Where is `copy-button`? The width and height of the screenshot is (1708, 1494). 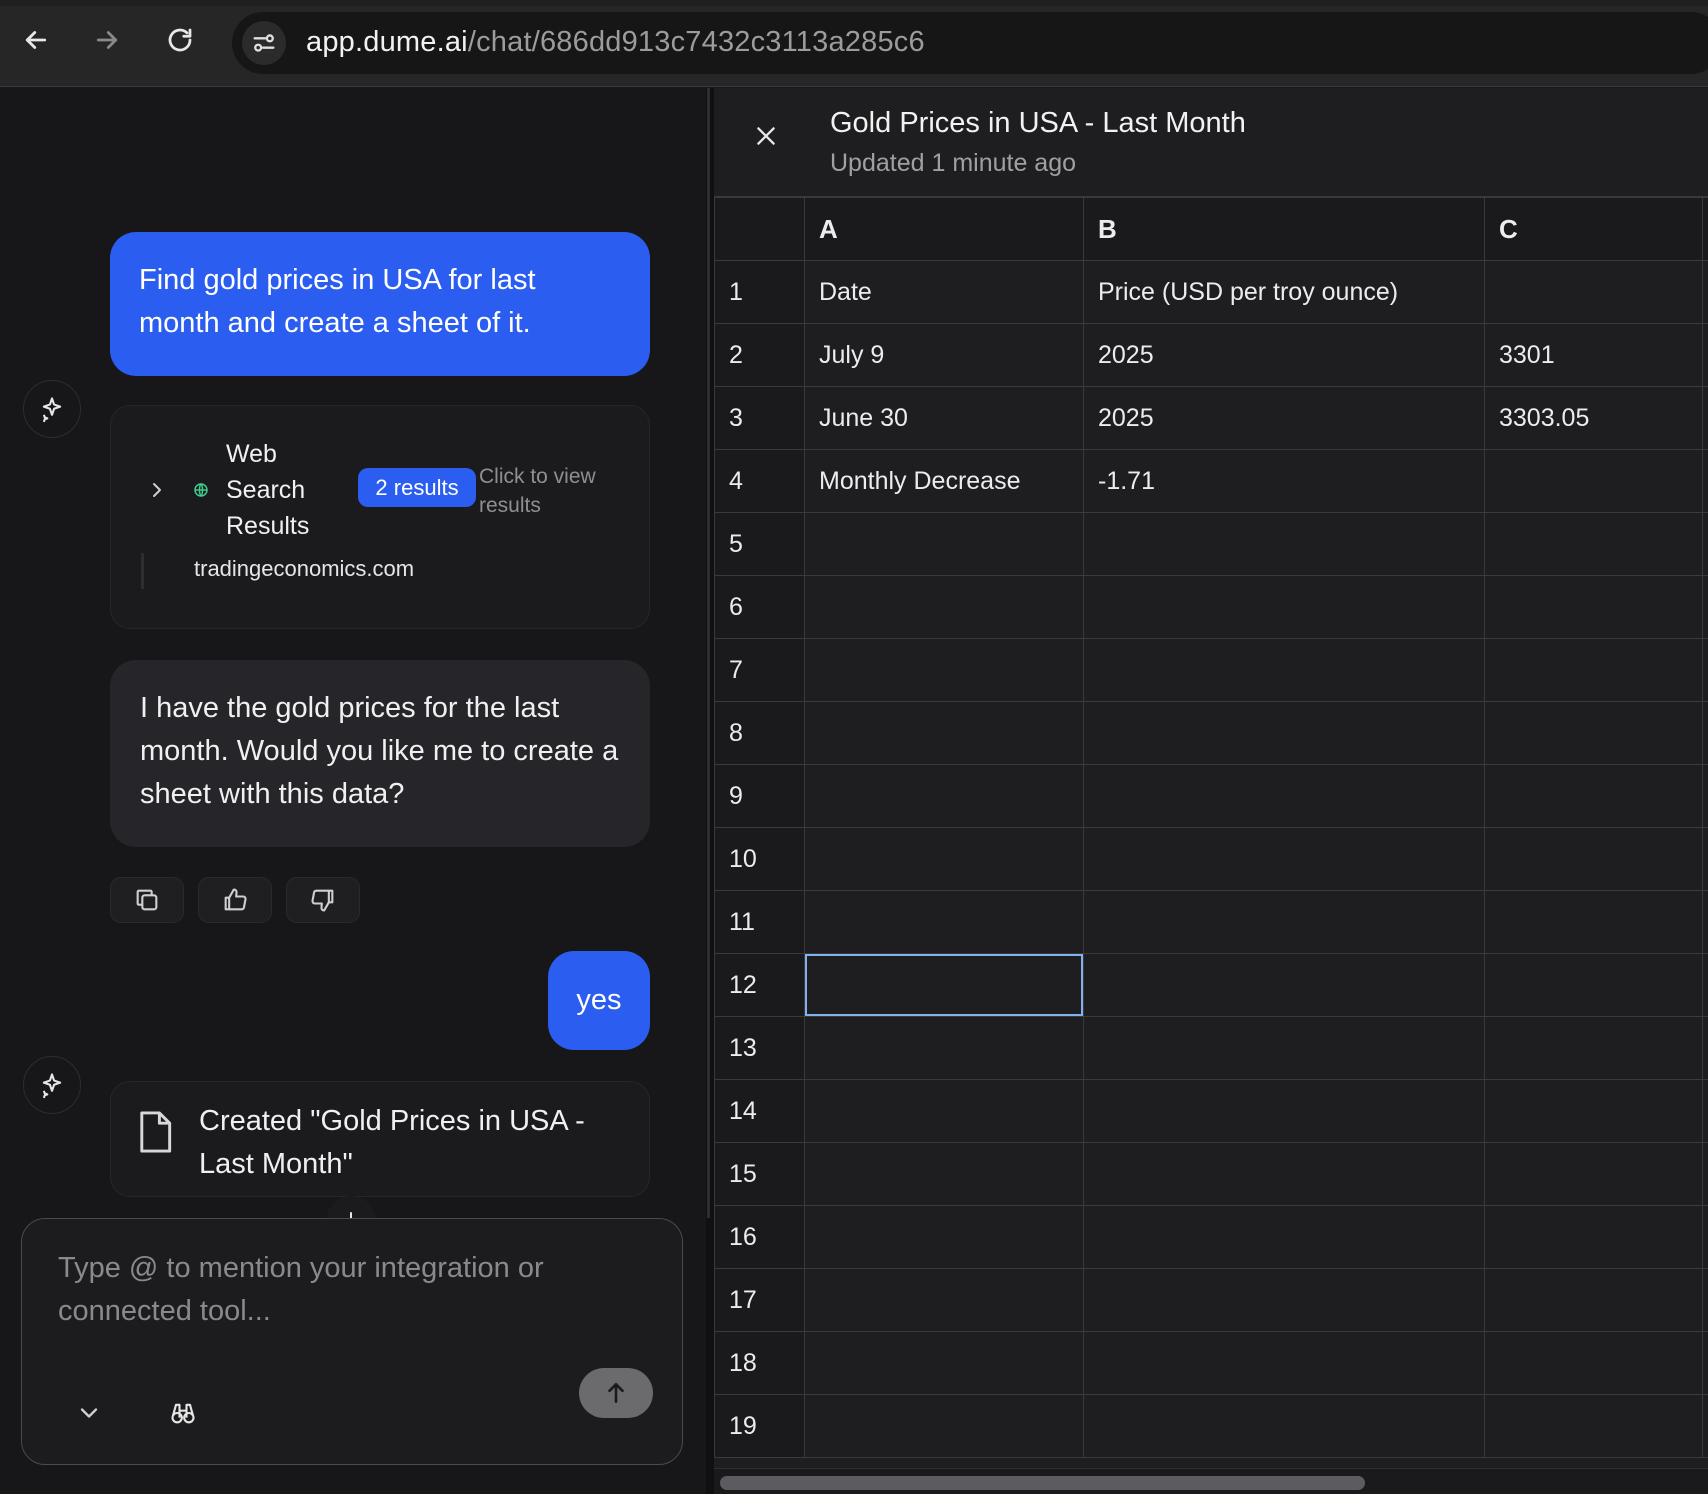 copy-button is located at coordinates (147, 900).